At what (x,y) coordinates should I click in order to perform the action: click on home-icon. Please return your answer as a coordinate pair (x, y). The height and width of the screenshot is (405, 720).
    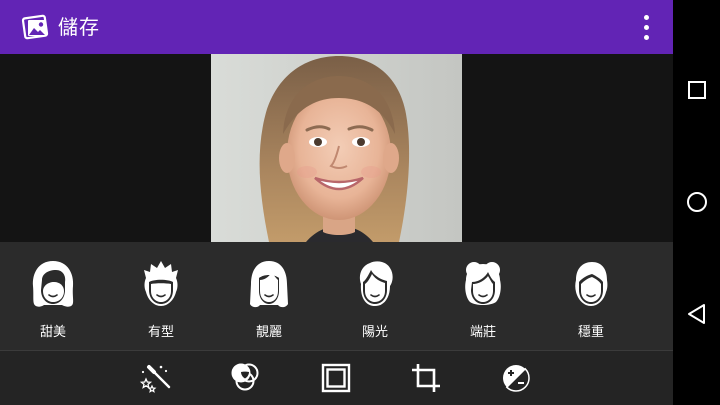
    Looking at the image, I should click on (697, 202).